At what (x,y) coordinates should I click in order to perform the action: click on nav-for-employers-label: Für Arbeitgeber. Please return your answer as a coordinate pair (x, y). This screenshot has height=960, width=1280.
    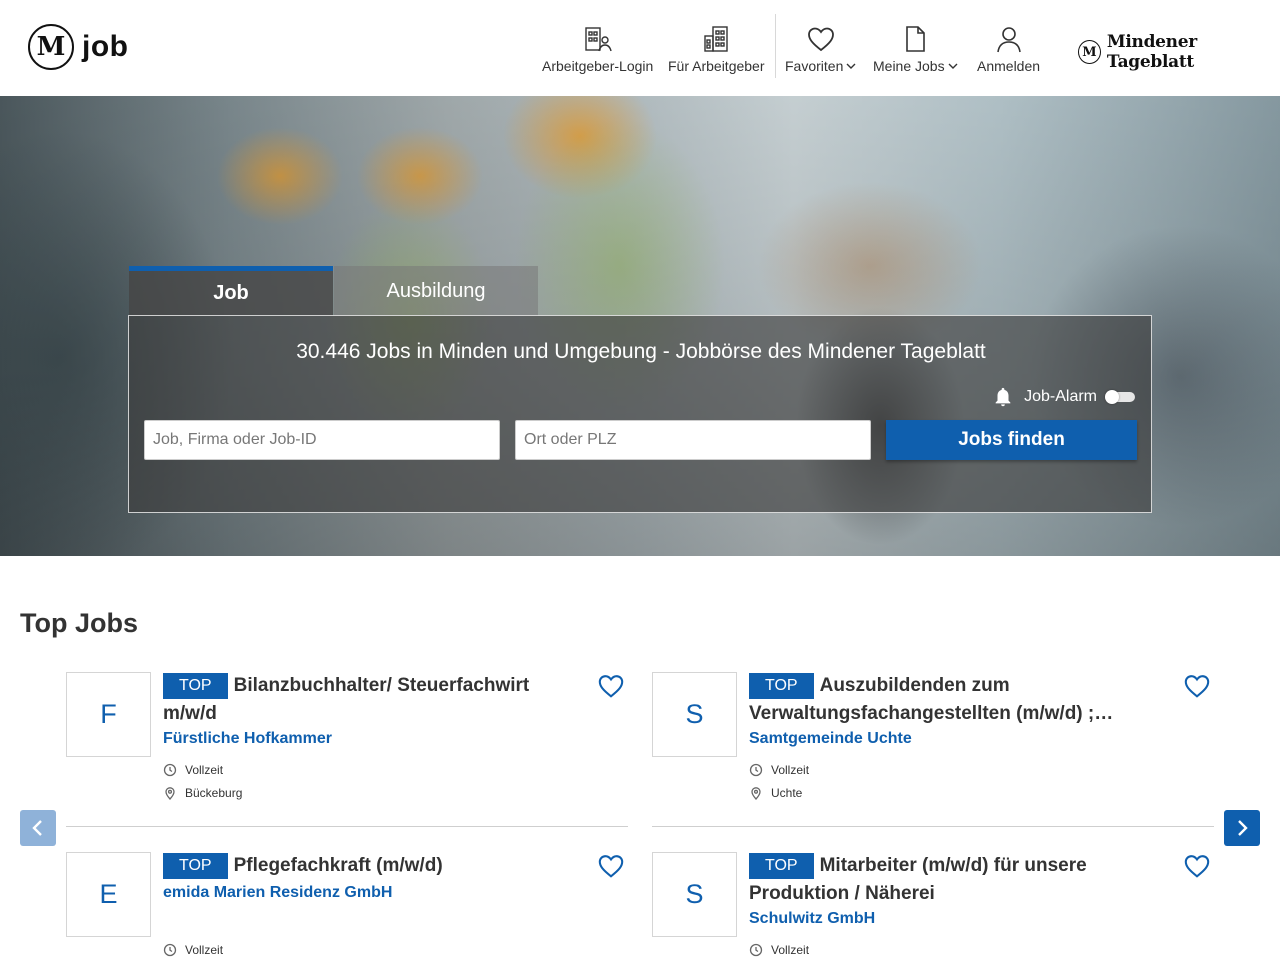
    Looking at the image, I should click on (716, 66).